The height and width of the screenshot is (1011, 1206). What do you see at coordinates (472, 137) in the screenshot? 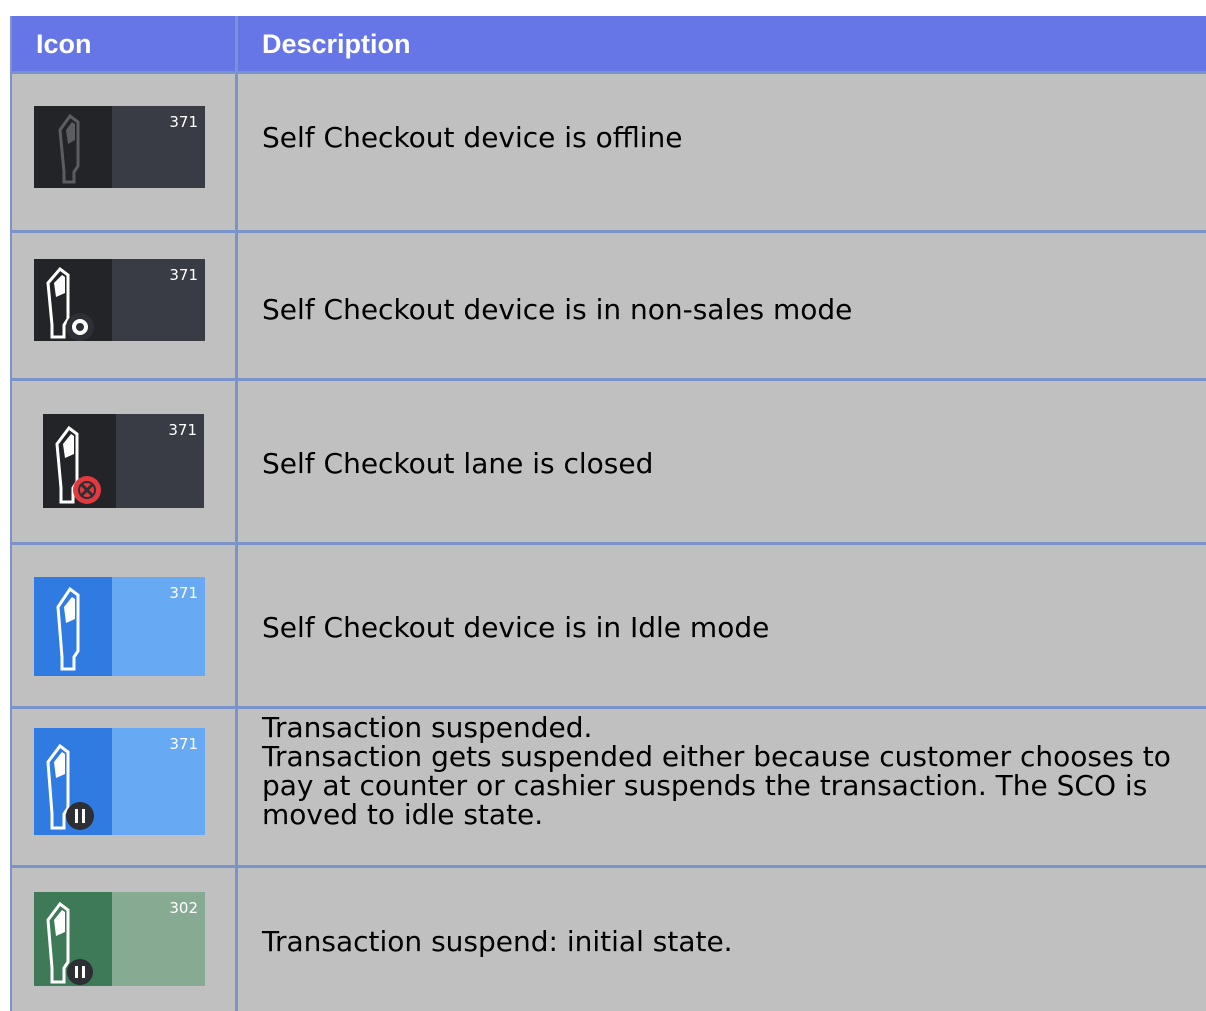
I see `row-description: Self Checkout device is offline` at bounding box center [472, 137].